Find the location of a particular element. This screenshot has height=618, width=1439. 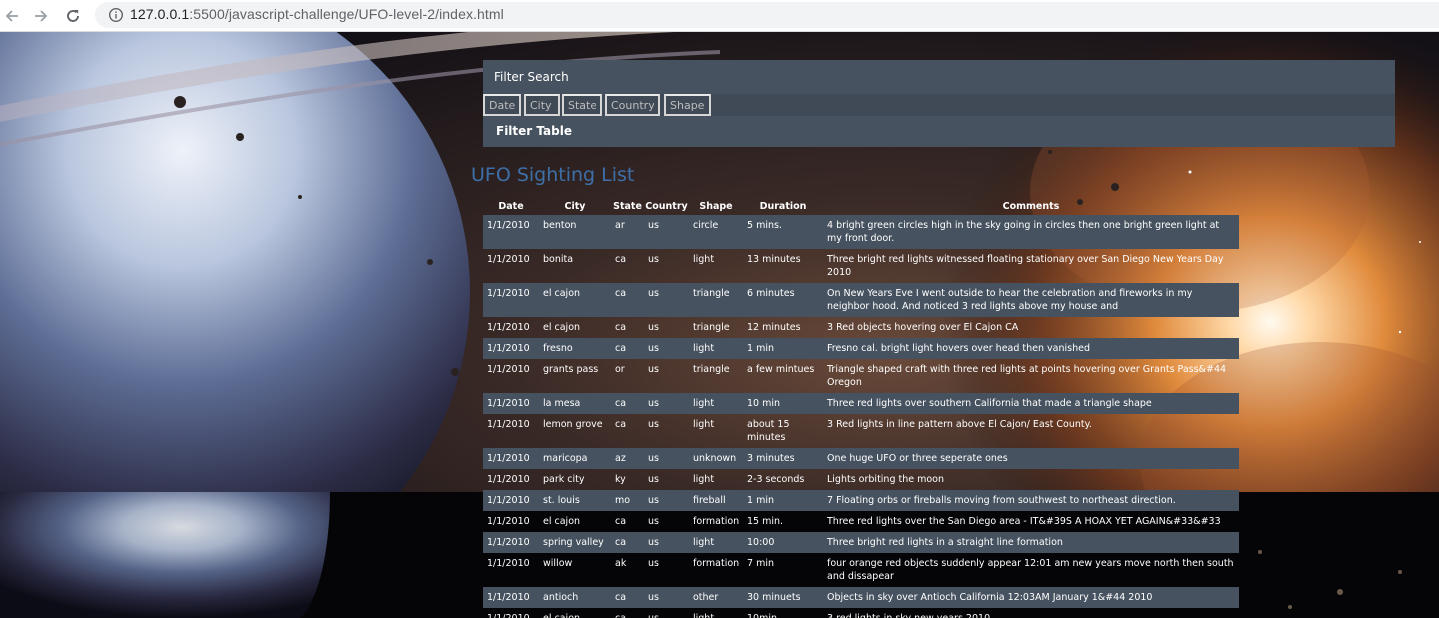

cell-duration: 7 min is located at coordinates (760, 563).